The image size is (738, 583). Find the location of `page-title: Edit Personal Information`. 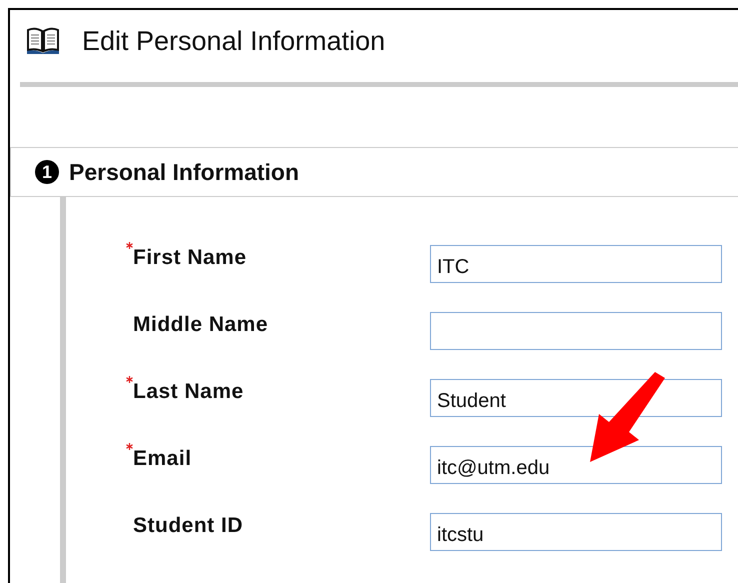

page-title: Edit Personal Information is located at coordinates (234, 41).